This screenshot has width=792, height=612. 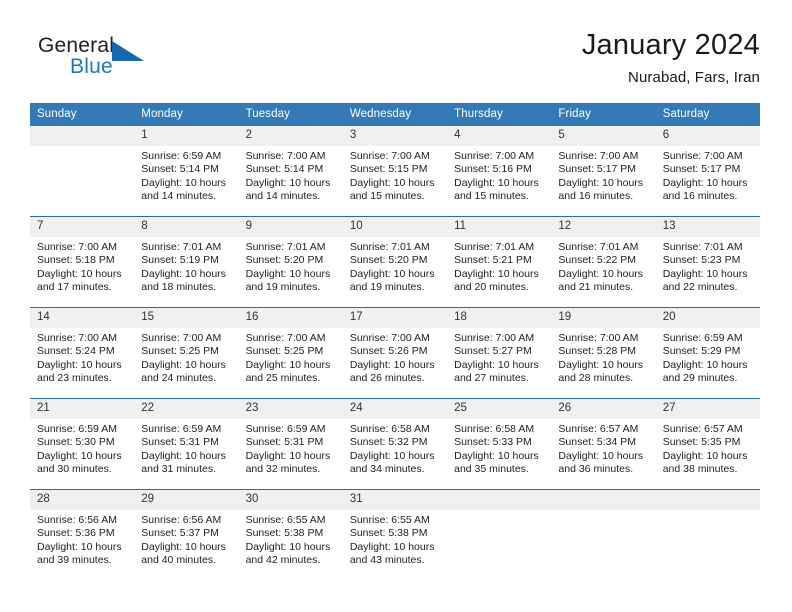 I want to click on sunset-text: Sunset: 5:23 PM, so click(x=701, y=260).